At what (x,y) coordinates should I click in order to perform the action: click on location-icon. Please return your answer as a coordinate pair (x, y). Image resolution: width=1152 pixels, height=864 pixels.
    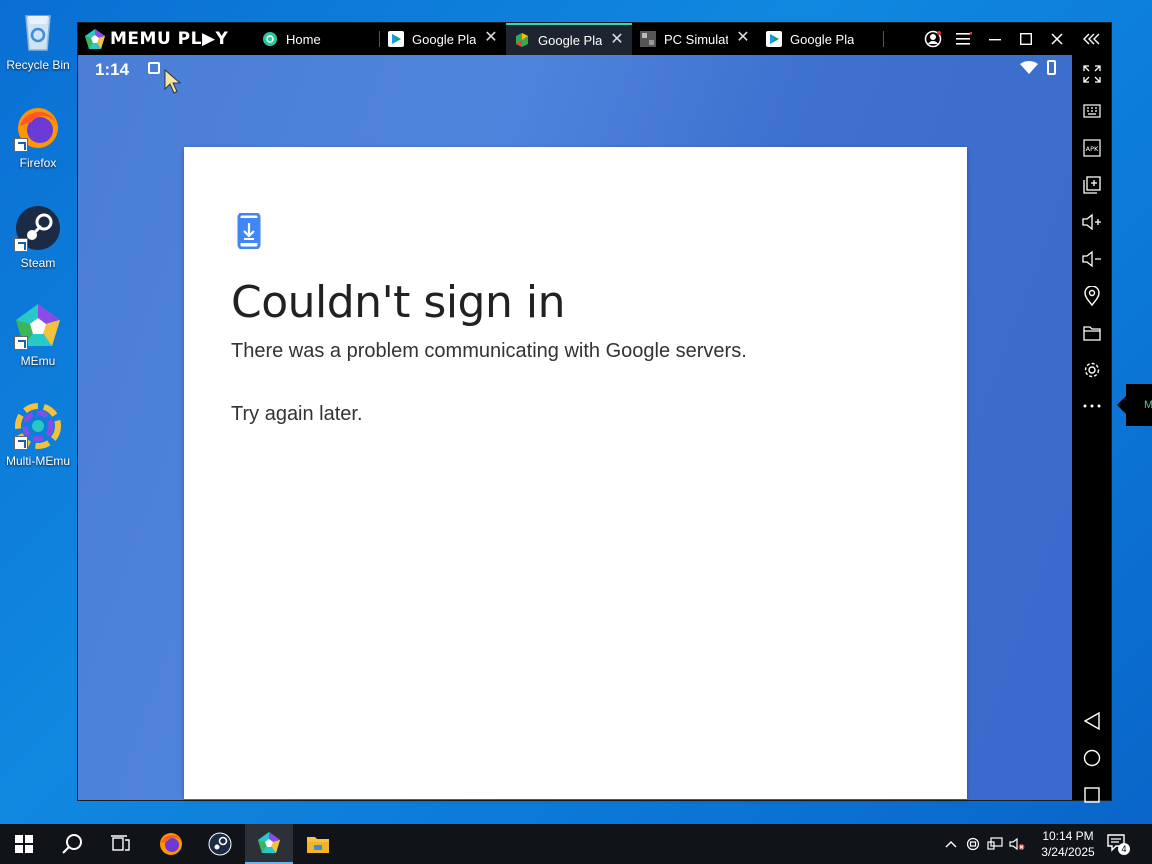
    Looking at the image, I should click on (1091, 296).